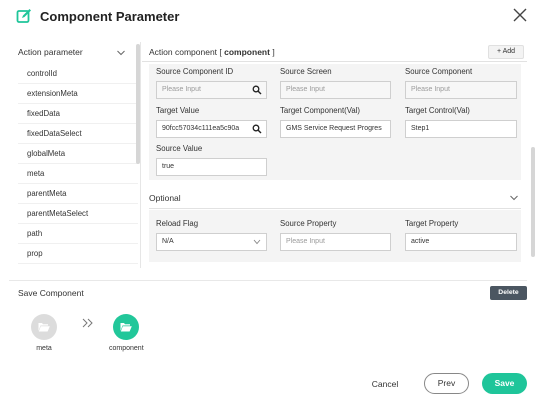 The height and width of the screenshot is (403, 547). What do you see at coordinates (506, 52) in the screenshot?
I see `add-button: + Add` at bounding box center [506, 52].